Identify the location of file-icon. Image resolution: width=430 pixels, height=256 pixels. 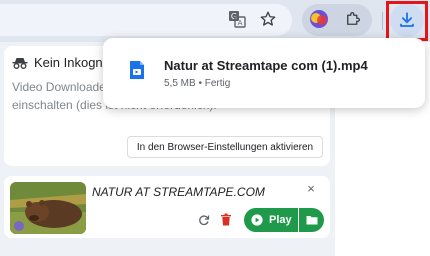
(137, 70).